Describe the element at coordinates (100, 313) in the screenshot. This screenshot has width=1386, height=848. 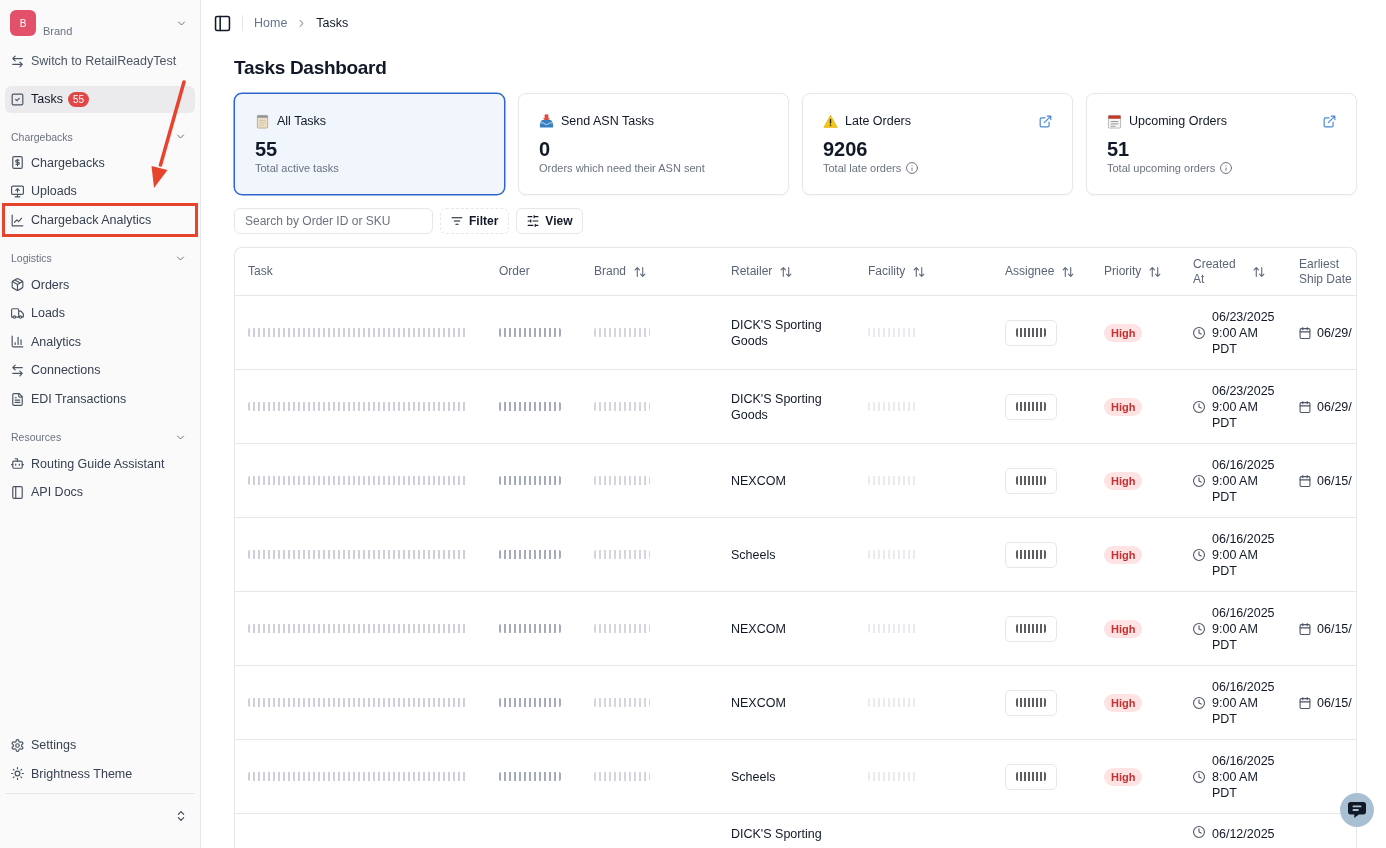
I see `sidebar-item: Loads` at that location.